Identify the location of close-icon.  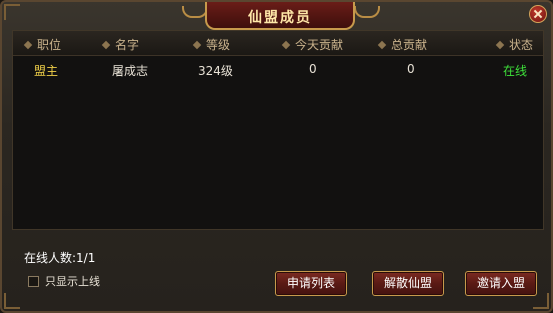
(538, 14).